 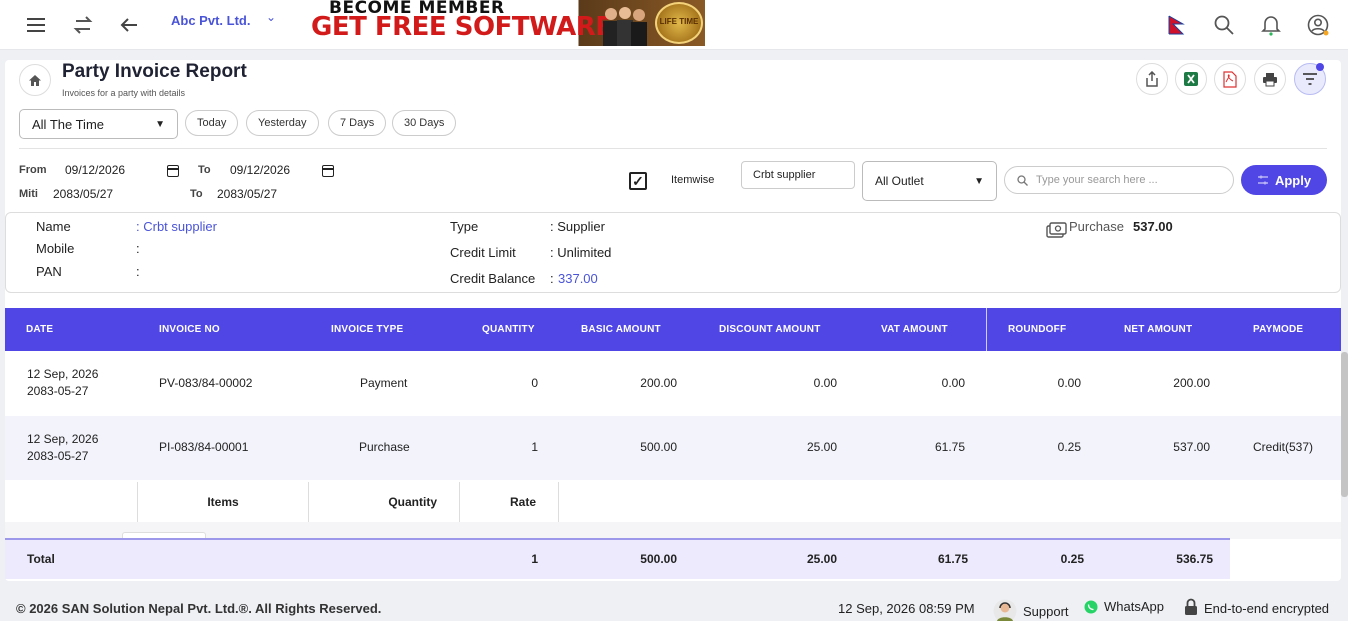 I want to click on to-label: To, so click(x=204, y=170).